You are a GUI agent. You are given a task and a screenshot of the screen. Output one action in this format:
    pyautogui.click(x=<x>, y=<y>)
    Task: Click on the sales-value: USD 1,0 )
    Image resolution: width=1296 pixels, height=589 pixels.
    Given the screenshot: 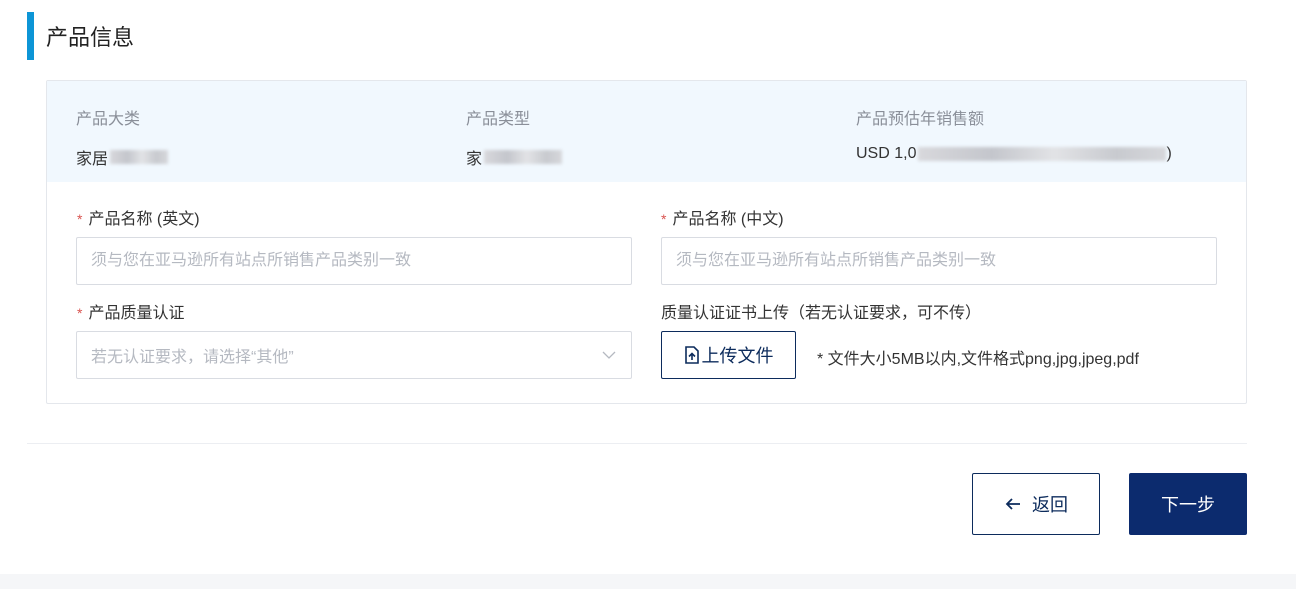 What is the action you would take?
    pyautogui.click(x=1014, y=154)
    